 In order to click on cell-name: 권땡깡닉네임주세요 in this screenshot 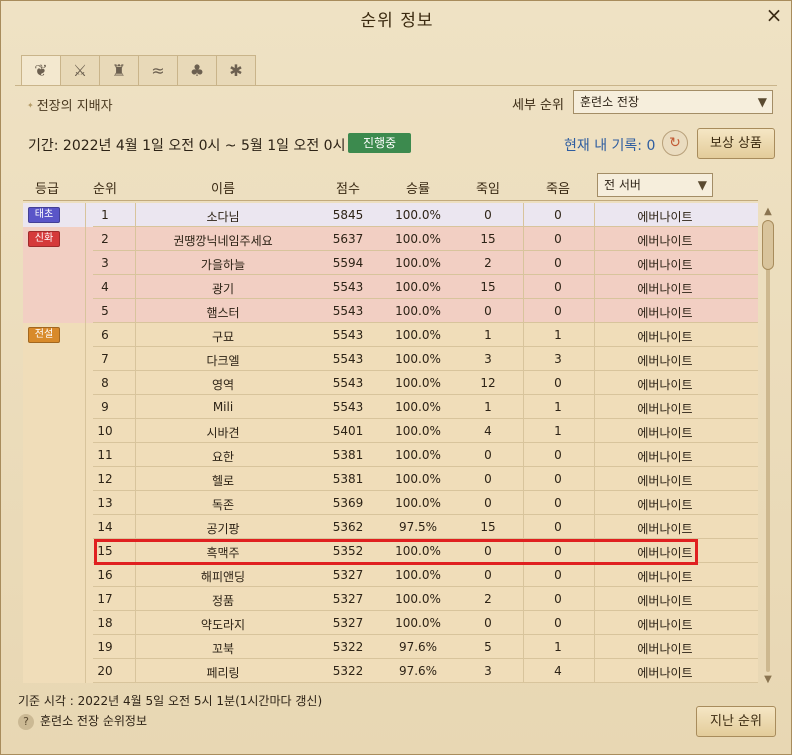, I will do `click(223, 241)`.